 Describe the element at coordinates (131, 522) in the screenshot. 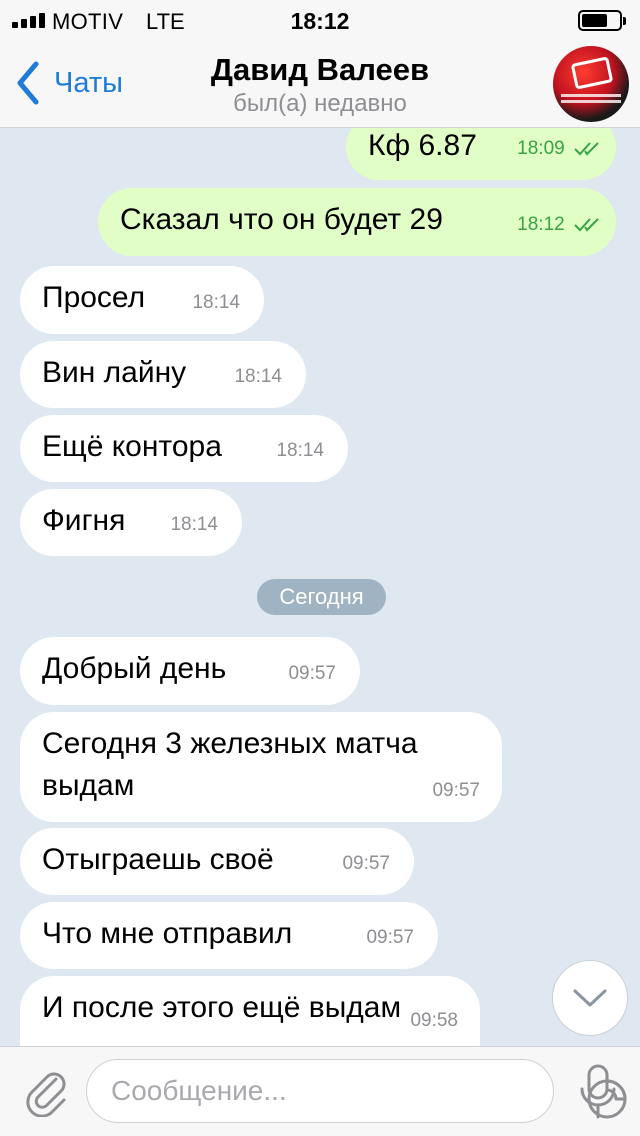

I see `message-incoming: Фигня 18:14` at that location.